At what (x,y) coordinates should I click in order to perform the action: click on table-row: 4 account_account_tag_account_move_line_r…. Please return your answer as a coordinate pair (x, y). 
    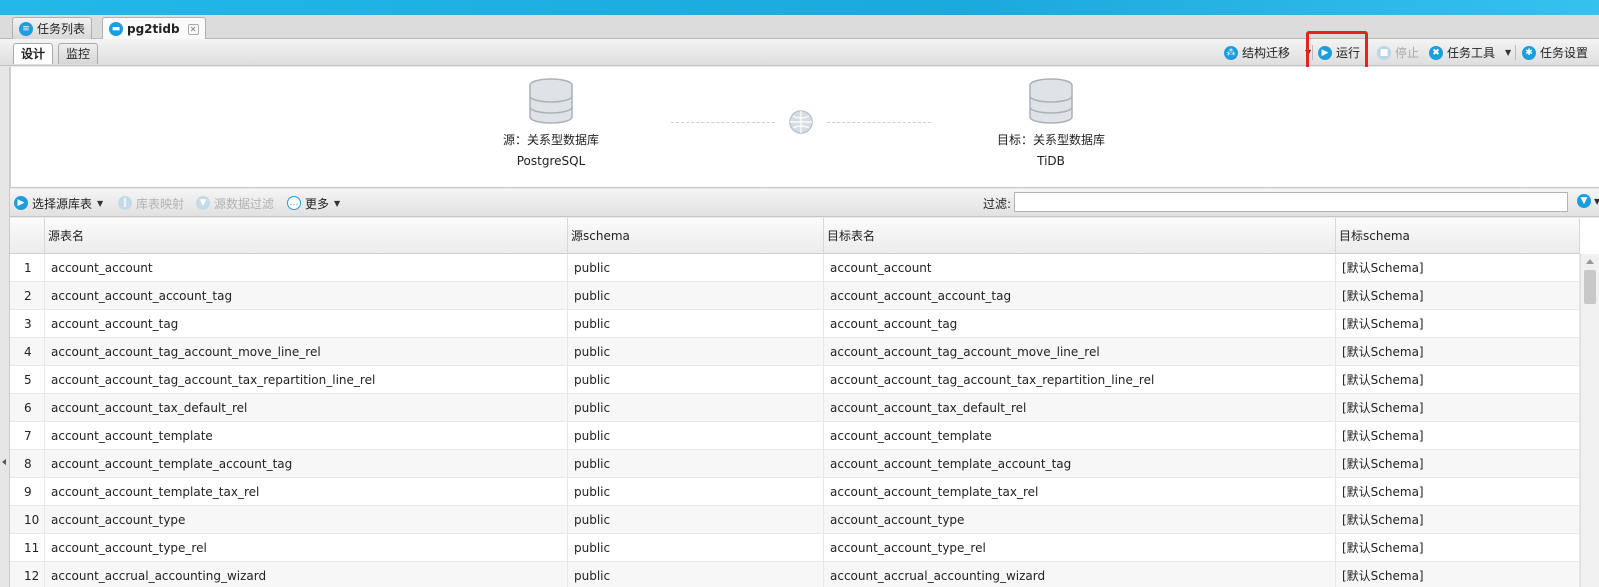
    Looking at the image, I should click on (795, 352).